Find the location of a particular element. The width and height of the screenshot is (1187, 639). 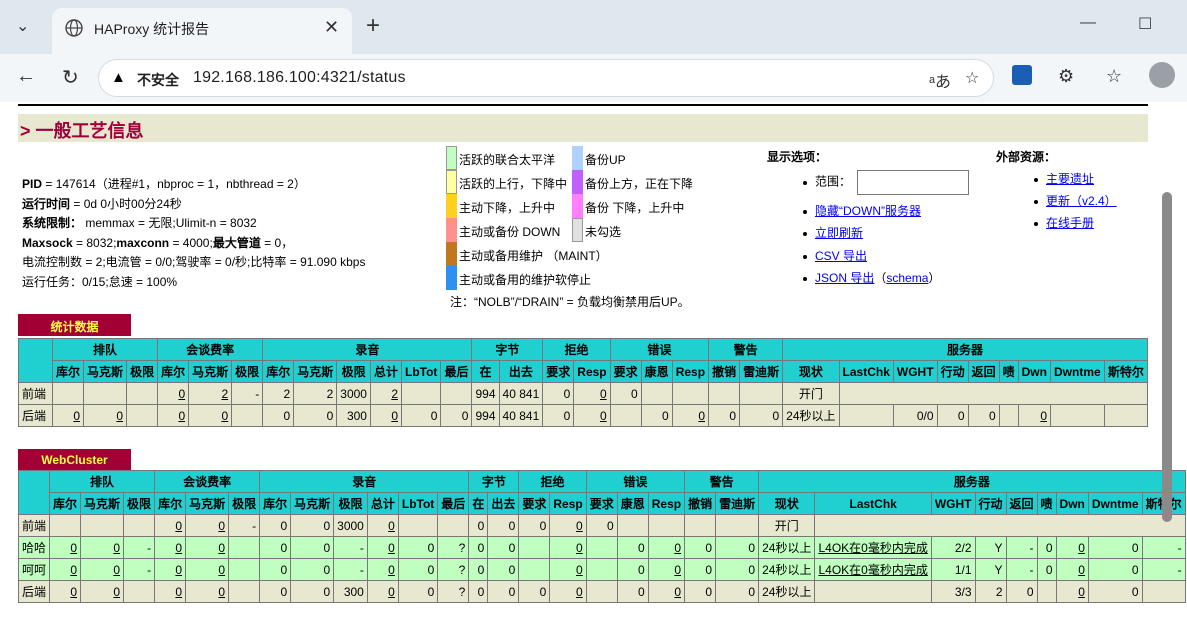

legend-note: 注：“NOLB”/“DRAIN” = 负载均衡禁用后UP。 is located at coordinates (570, 302).